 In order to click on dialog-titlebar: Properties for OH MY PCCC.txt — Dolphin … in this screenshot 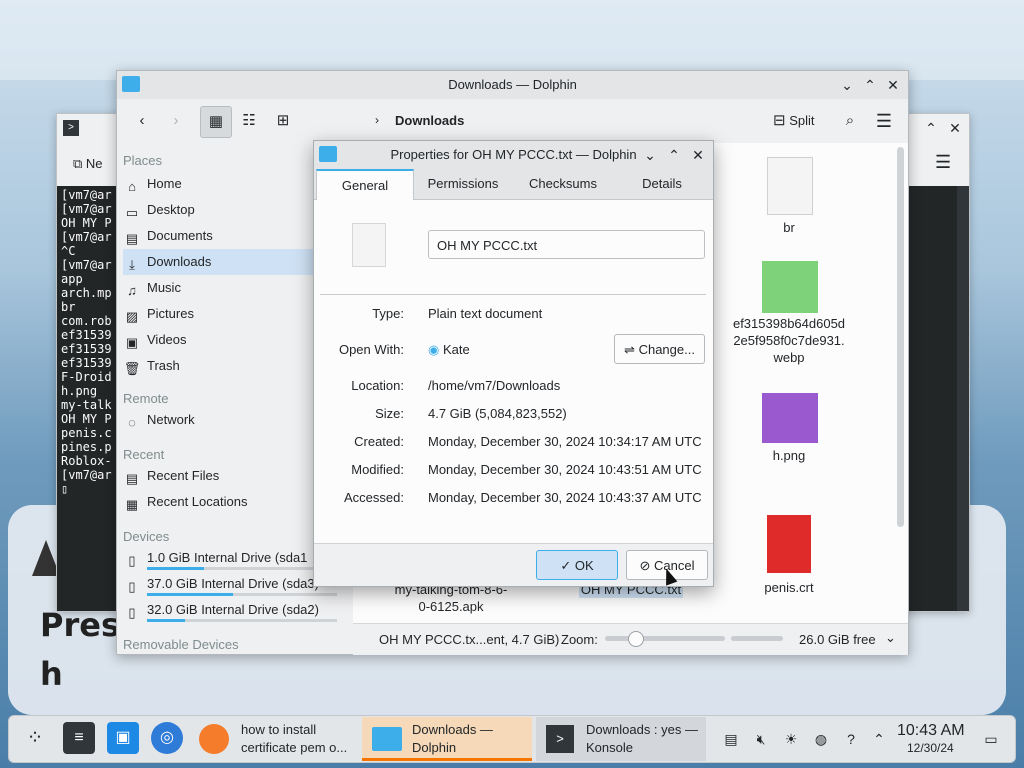, I will do `click(513, 155)`.